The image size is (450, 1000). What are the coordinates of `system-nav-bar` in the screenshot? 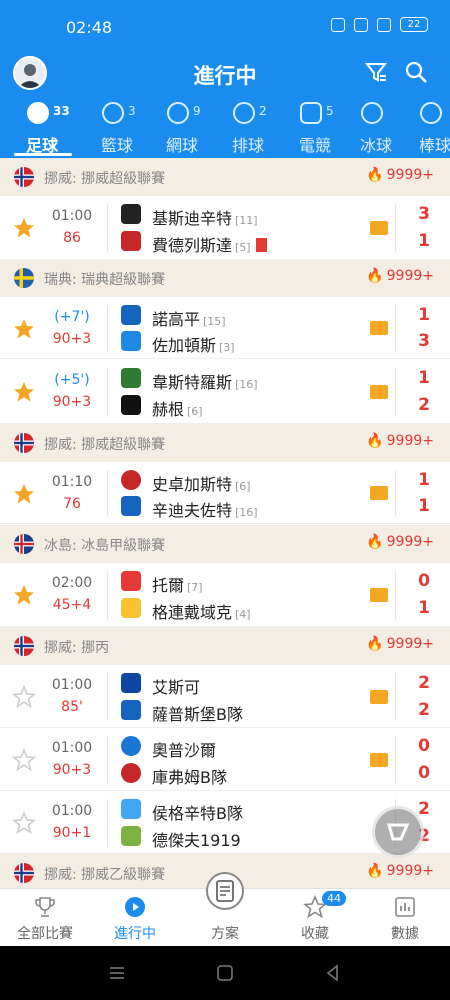 It's located at (225, 973).